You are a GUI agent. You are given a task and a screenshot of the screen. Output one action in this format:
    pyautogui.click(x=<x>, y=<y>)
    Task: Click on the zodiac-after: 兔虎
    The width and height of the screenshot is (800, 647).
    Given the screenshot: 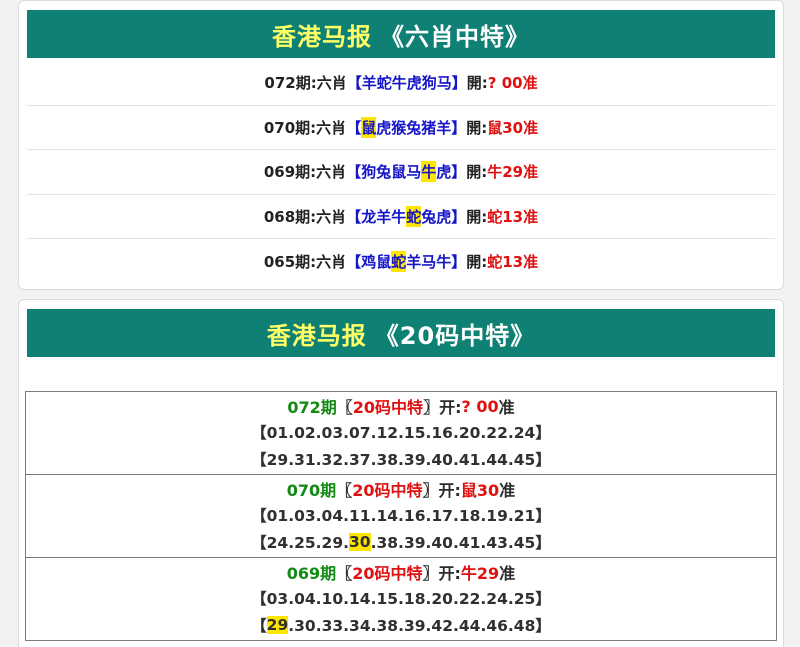 What is the action you would take?
    pyautogui.click(x=436, y=217)
    